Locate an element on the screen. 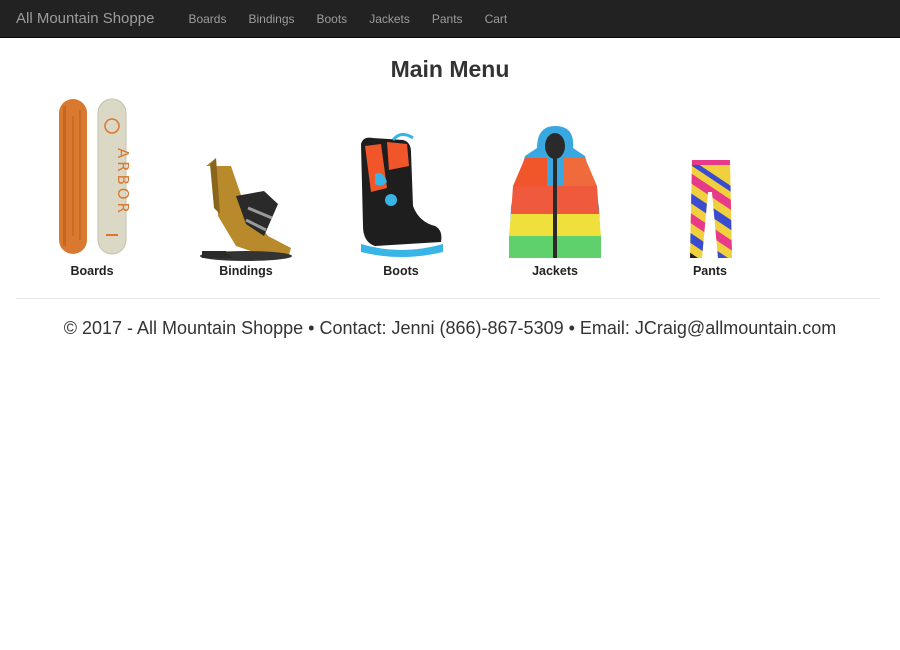  product-label-bindings: Bindings is located at coordinates (246, 271).